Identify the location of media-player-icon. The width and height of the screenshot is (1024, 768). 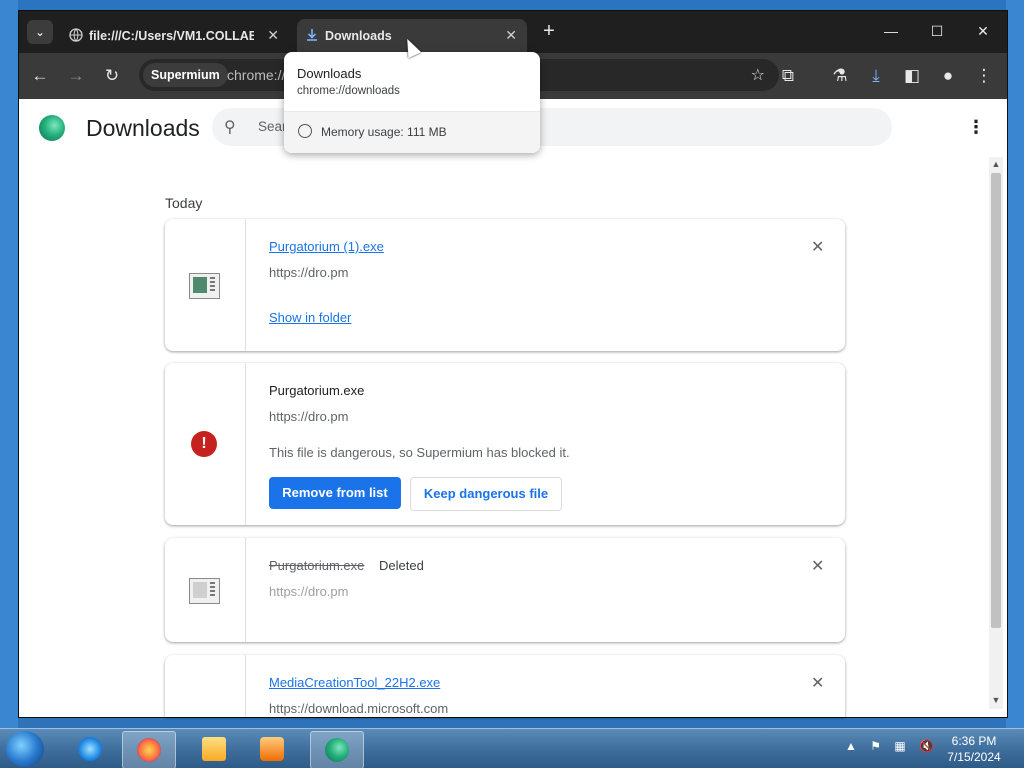
(272, 749).